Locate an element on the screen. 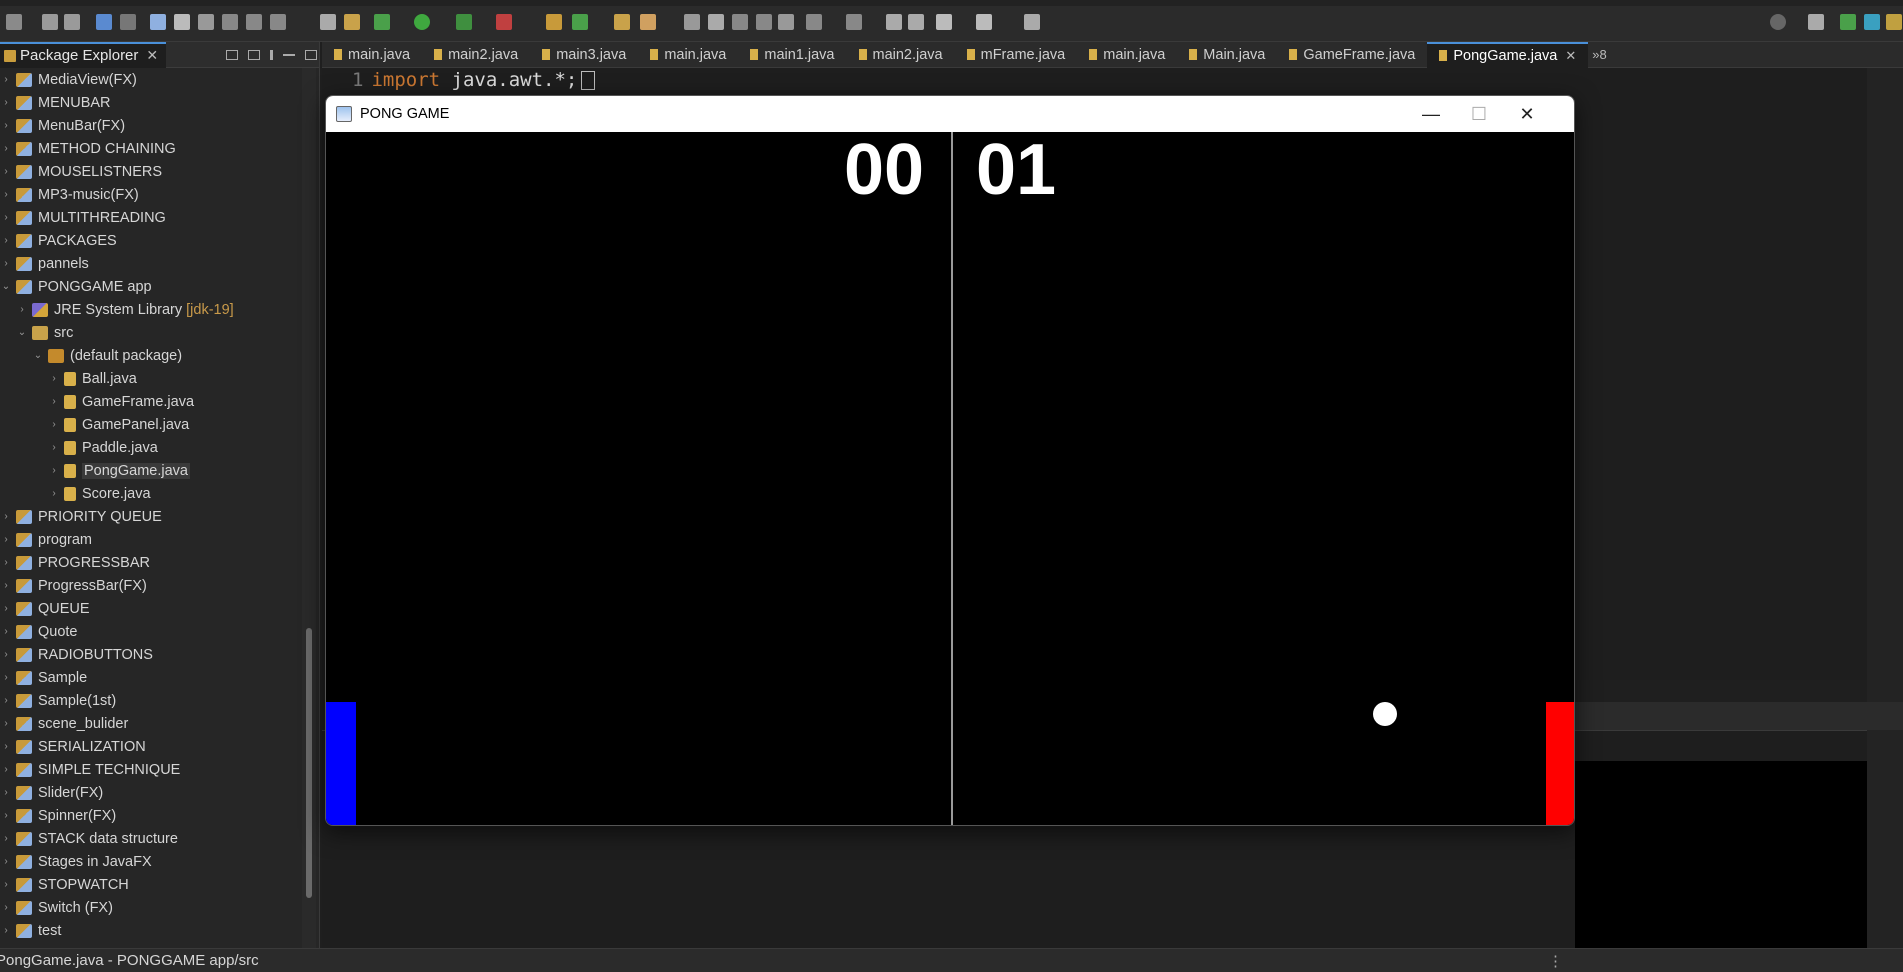 The height and width of the screenshot is (972, 1903). coverage-icon is located at coordinates (464, 22).